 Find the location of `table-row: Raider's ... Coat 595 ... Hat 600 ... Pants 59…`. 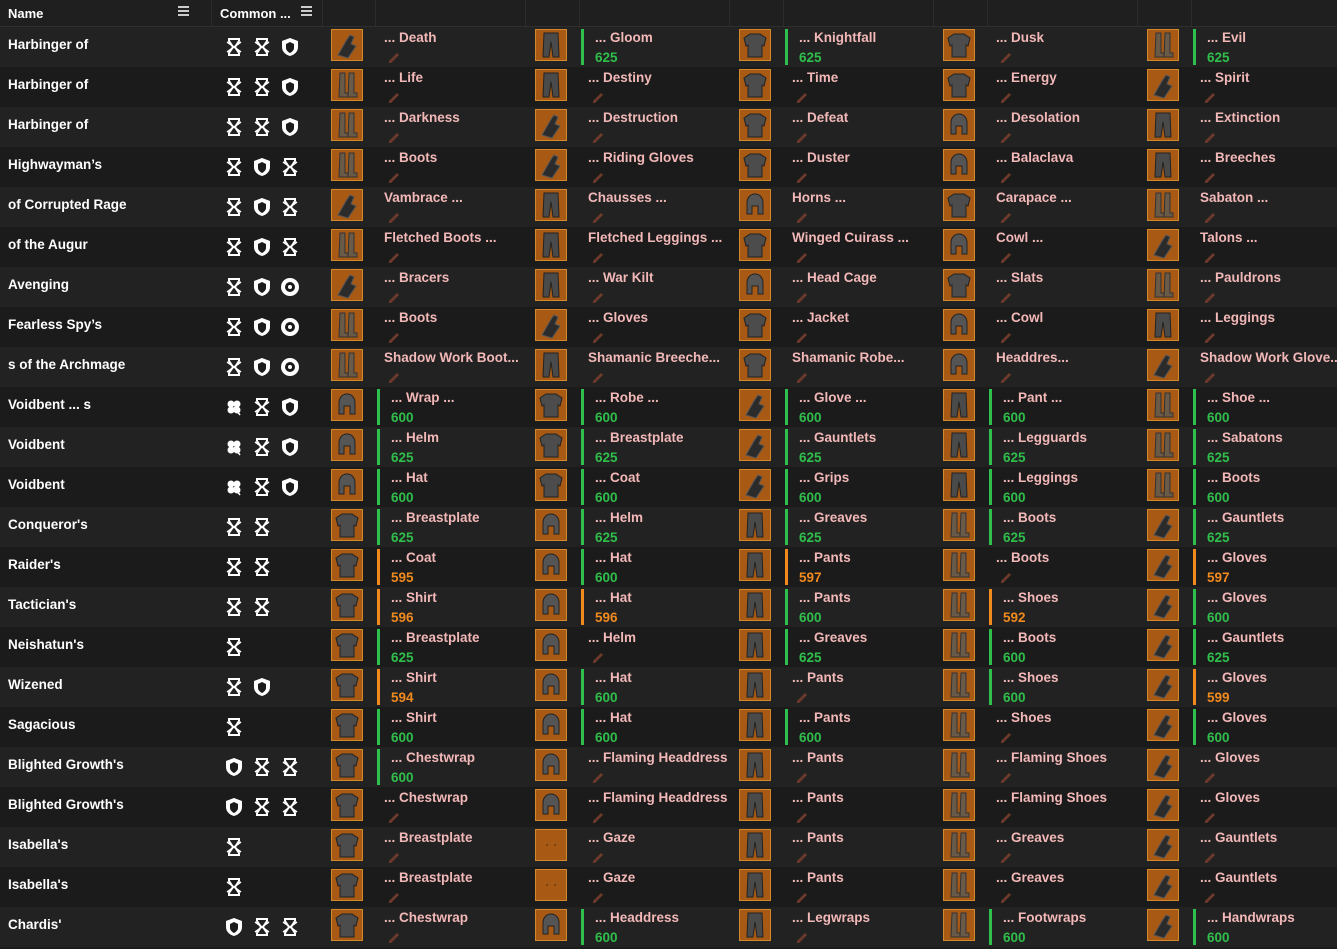

table-row: Raider's ... Coat 595 ... Hat 600 ... Pants 59… is located at coordinates (668, 567).